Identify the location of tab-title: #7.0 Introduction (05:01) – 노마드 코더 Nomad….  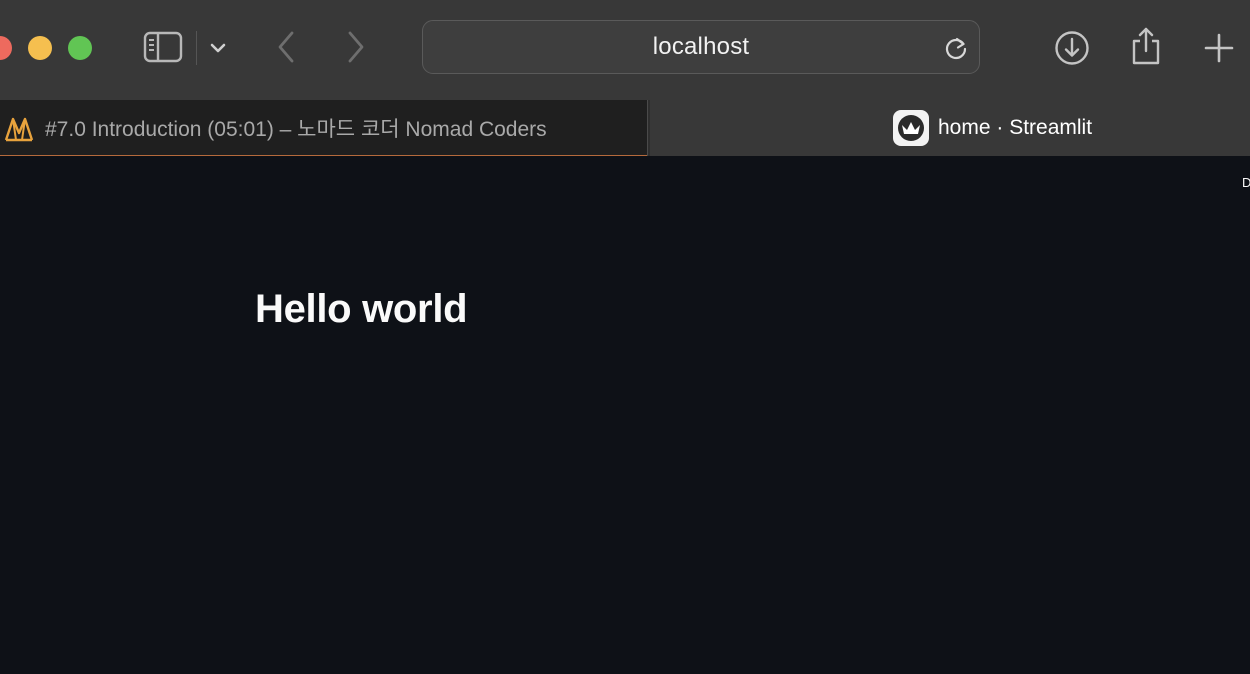
(296, 129).